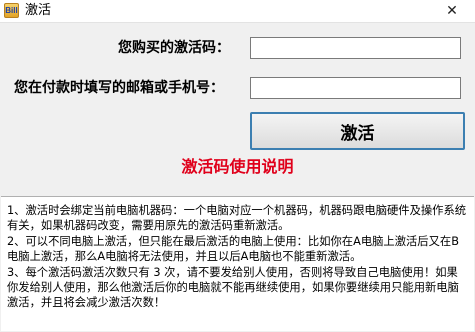 This screenshot has width=475, height=332. Describe the element at coordinates (355, 88) in the screenshot. I see `contact-input` at that location.